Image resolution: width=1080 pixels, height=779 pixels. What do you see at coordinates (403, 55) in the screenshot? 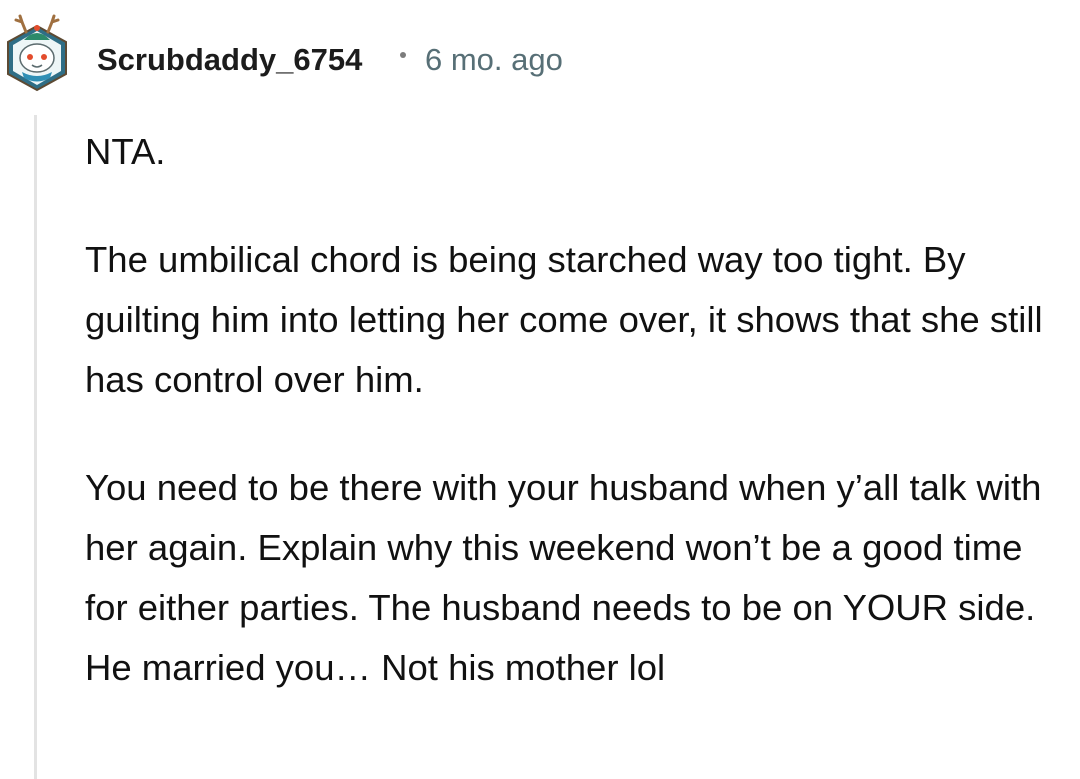
I see `separator-dot` at bounding box center [403, 55].